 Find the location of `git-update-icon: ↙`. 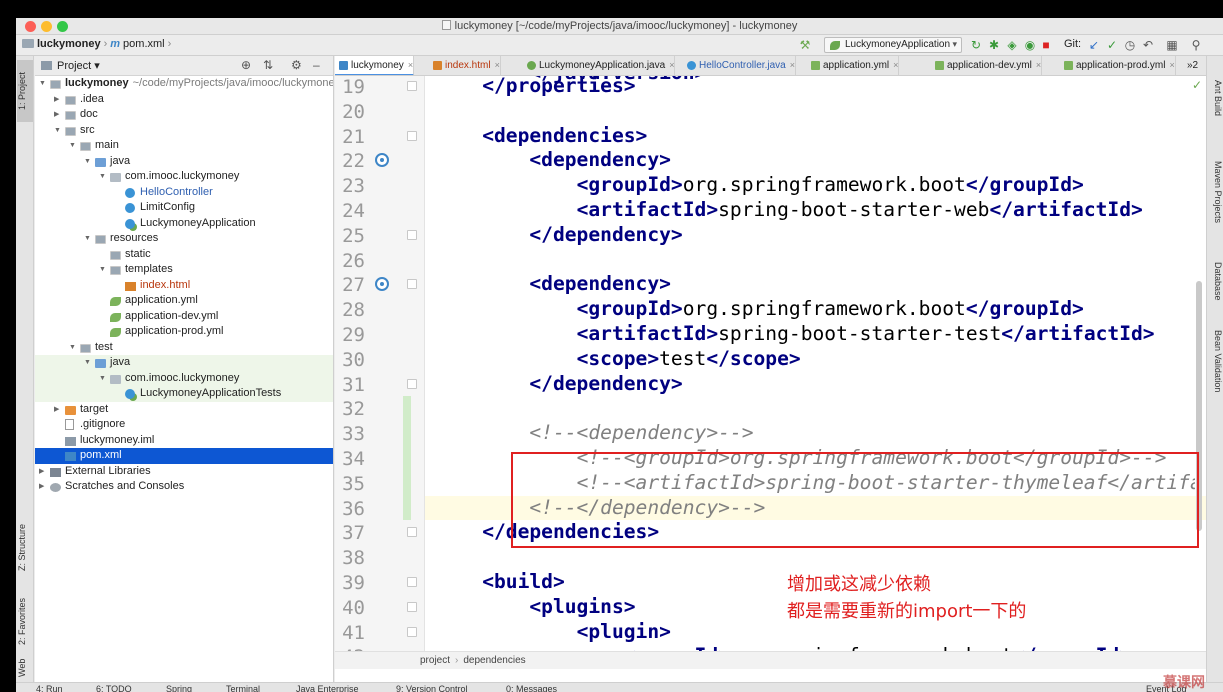

git-update-icon: ↙ is located at coordinates (1094, 45).